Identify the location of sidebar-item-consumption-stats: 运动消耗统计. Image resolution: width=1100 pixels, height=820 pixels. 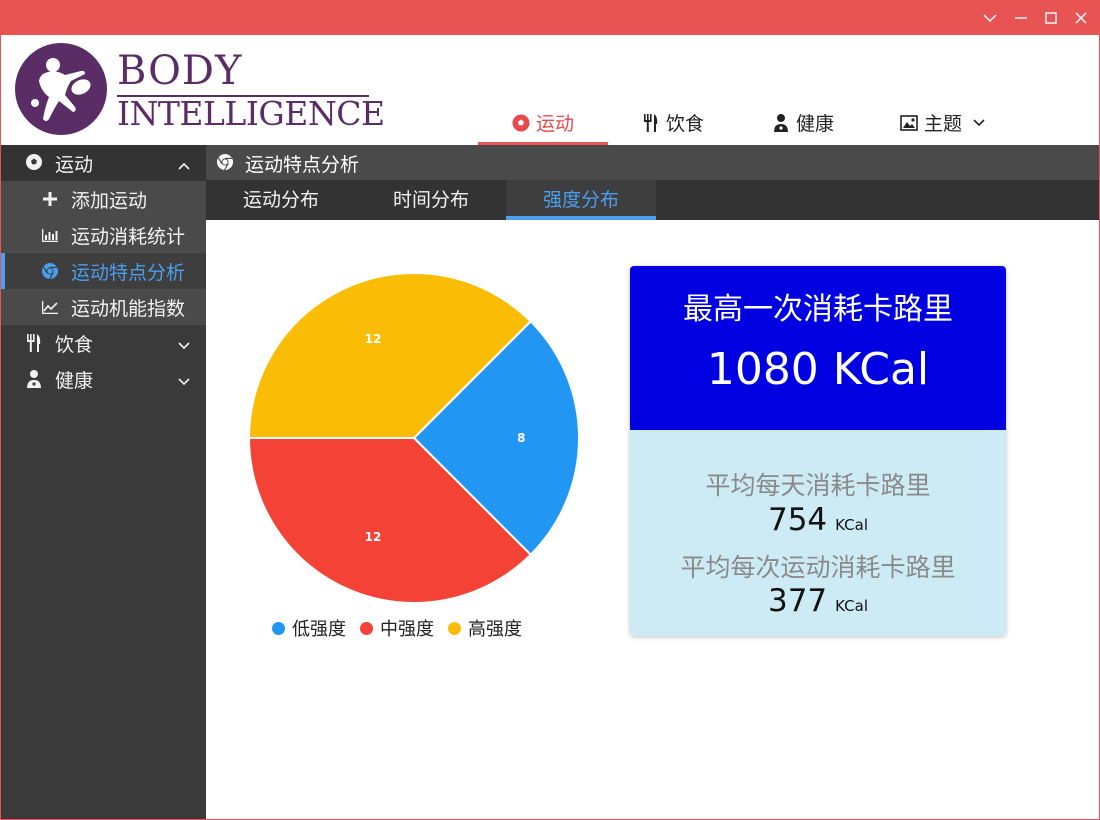
(103, 235).